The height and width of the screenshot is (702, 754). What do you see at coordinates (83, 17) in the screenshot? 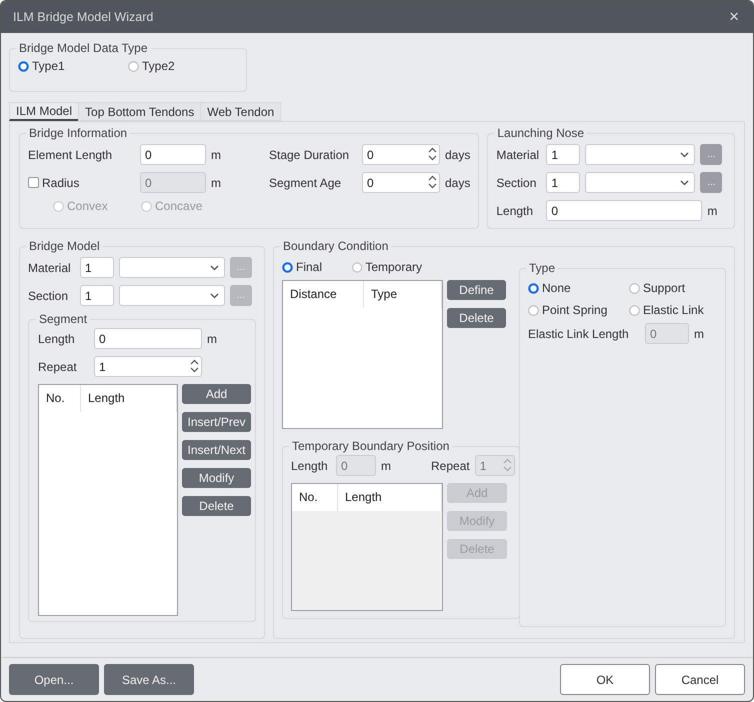
I see `window-title: ILM Bridge Model Wizard` at bounding box center [83, 17].